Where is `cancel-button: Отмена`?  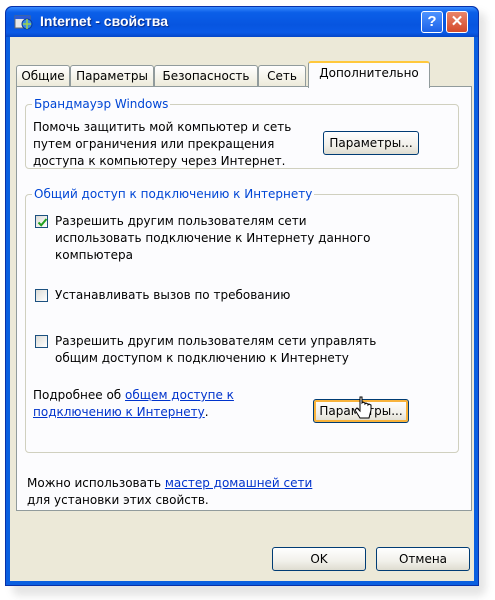 cancel-button: Отмена is located at coordinates (423, 559).